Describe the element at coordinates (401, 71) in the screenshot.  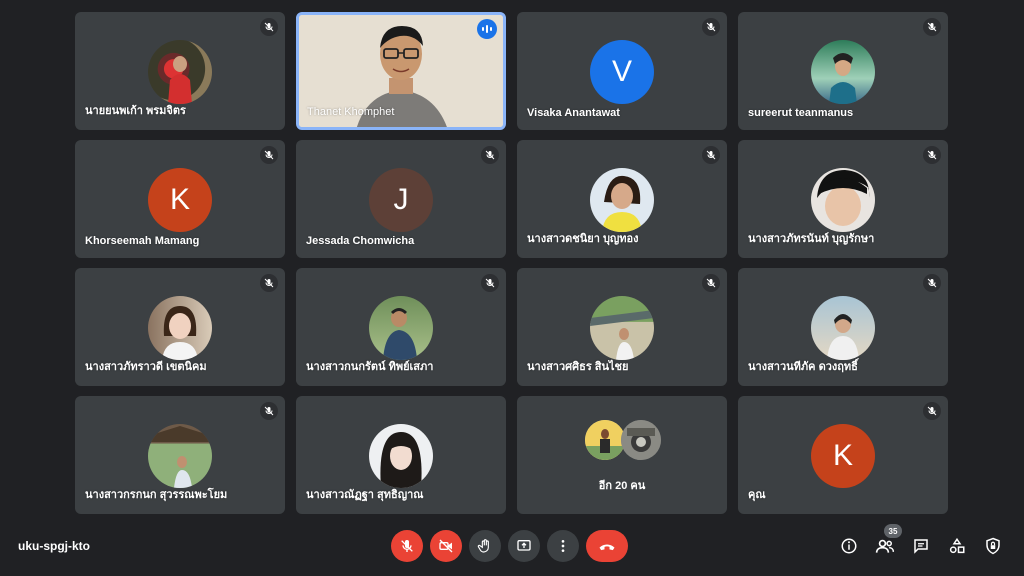
I see `participant-tile-active-speaker: Thanet Khomphet` at that location.